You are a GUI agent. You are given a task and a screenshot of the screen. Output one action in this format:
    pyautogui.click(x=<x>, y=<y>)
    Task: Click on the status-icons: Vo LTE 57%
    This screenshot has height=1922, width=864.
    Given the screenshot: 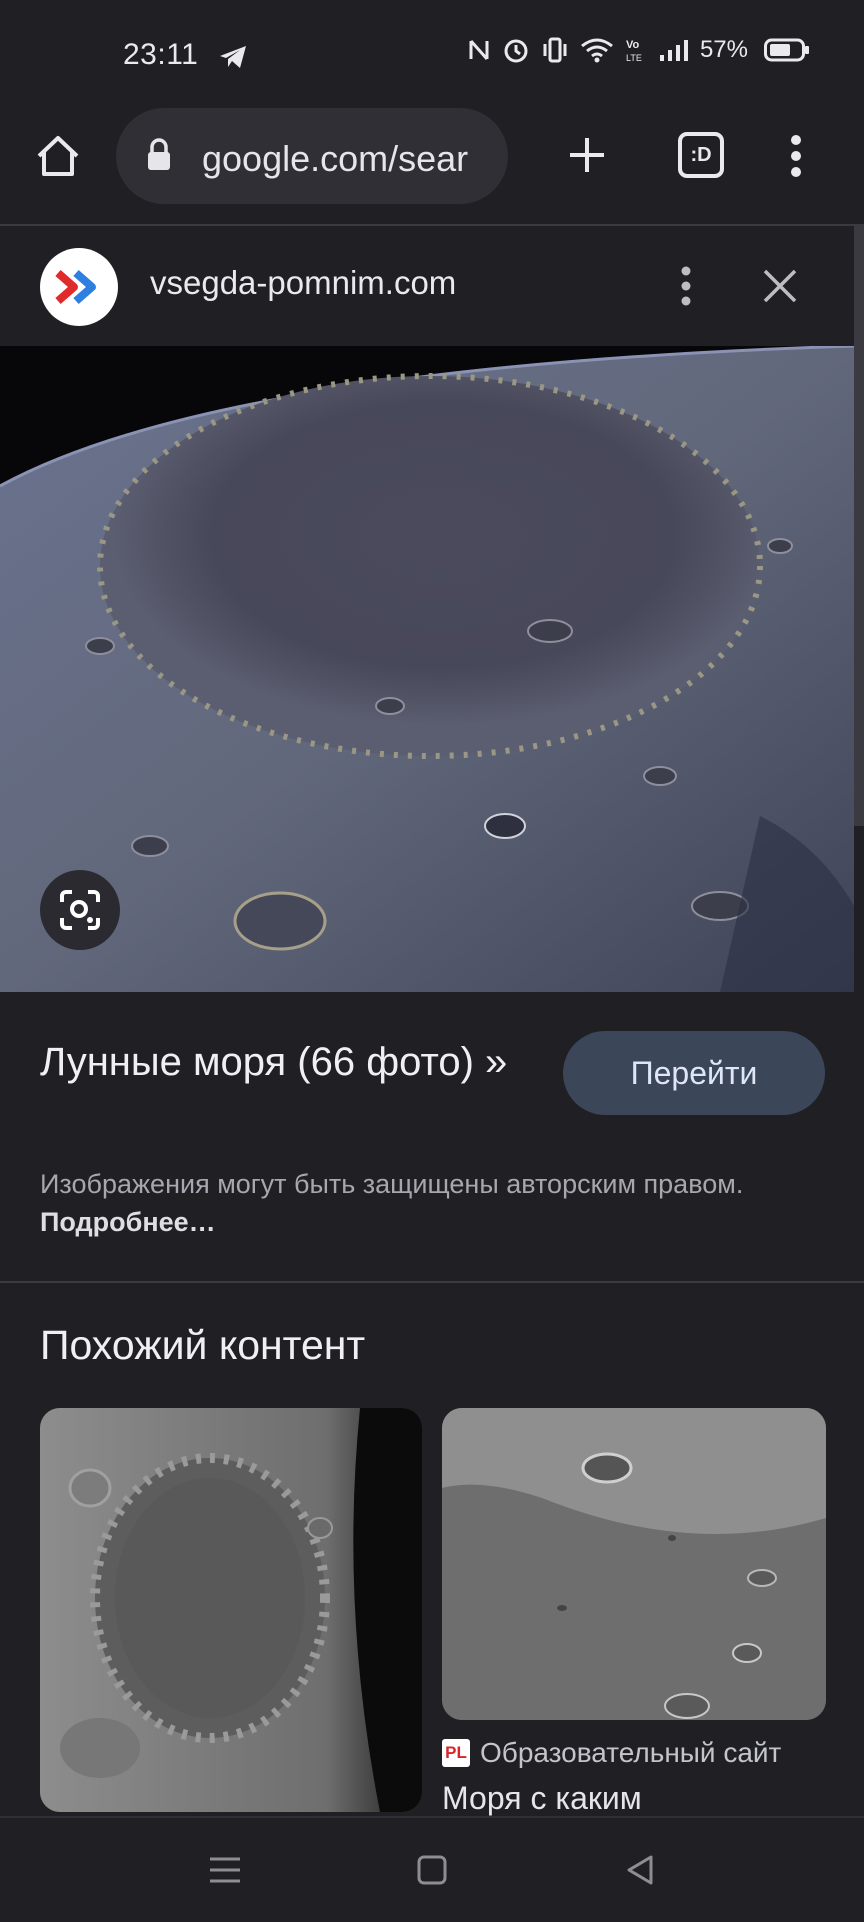 What is the action you would take?
    pyautogui.click(x=639, y=50)
    